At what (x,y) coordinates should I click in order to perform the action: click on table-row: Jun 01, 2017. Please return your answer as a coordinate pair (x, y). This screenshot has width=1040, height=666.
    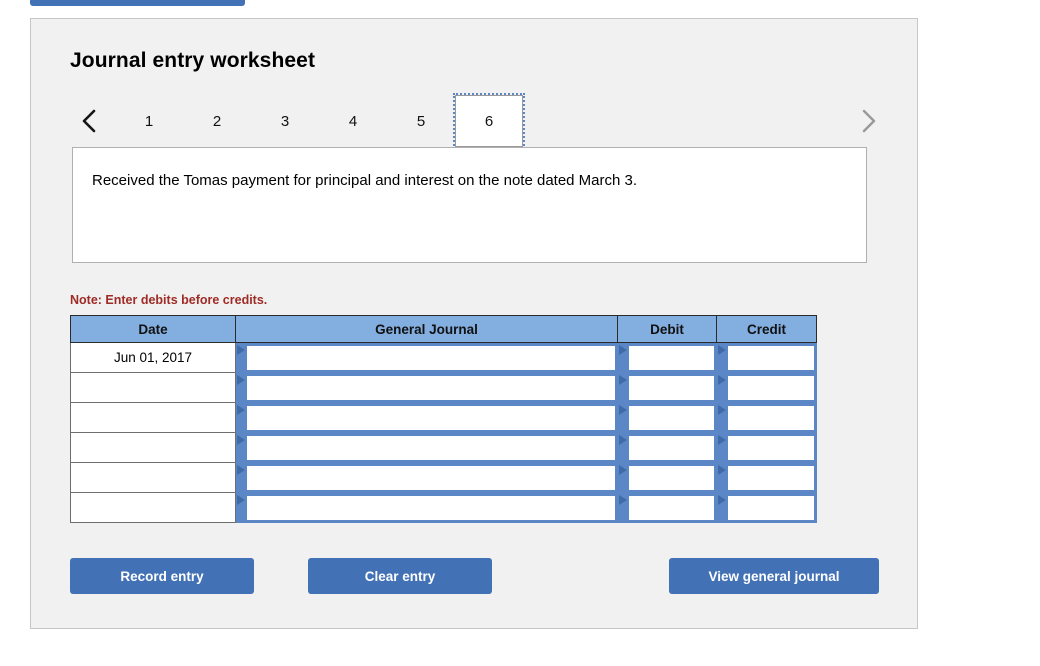
    Looking at the image, I should click on (443, 358).